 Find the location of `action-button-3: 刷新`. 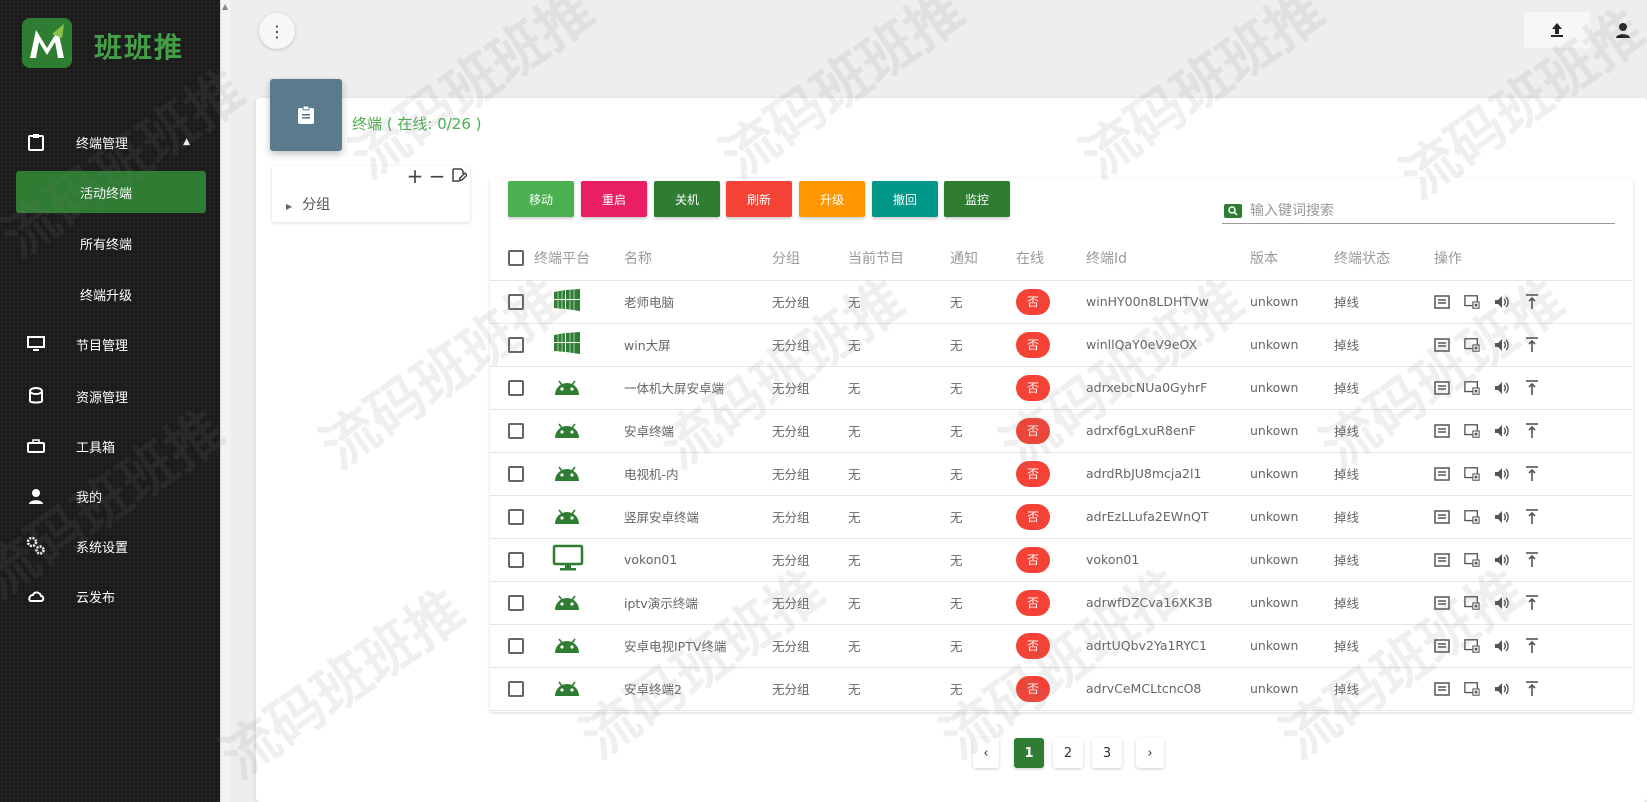

action-button-3: 刷新 is located at coordinates (759, 199).